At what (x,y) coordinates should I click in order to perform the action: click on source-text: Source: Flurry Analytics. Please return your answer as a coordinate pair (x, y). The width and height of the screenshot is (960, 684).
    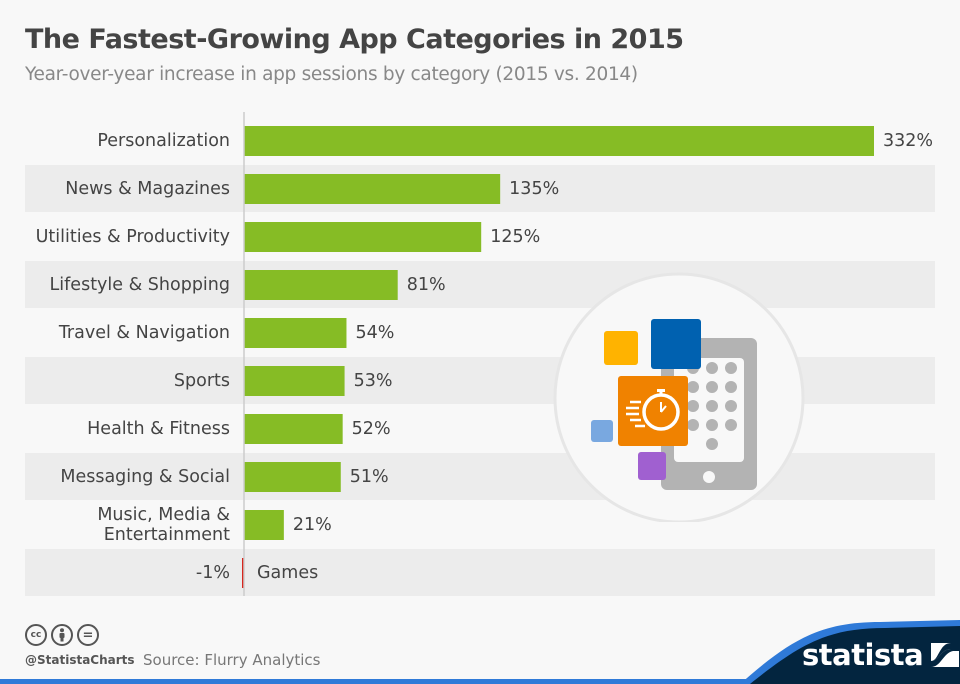
    Looking at the image, I should click on (232, 660).